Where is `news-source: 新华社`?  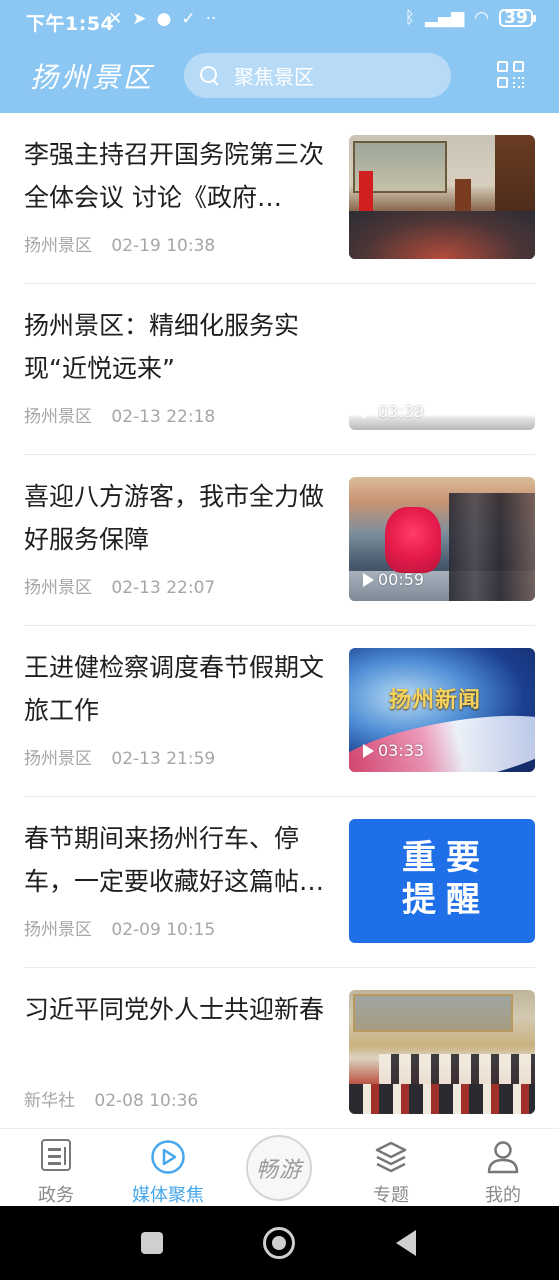
news-source: 新华社 is located at coordinates (49, 1101).